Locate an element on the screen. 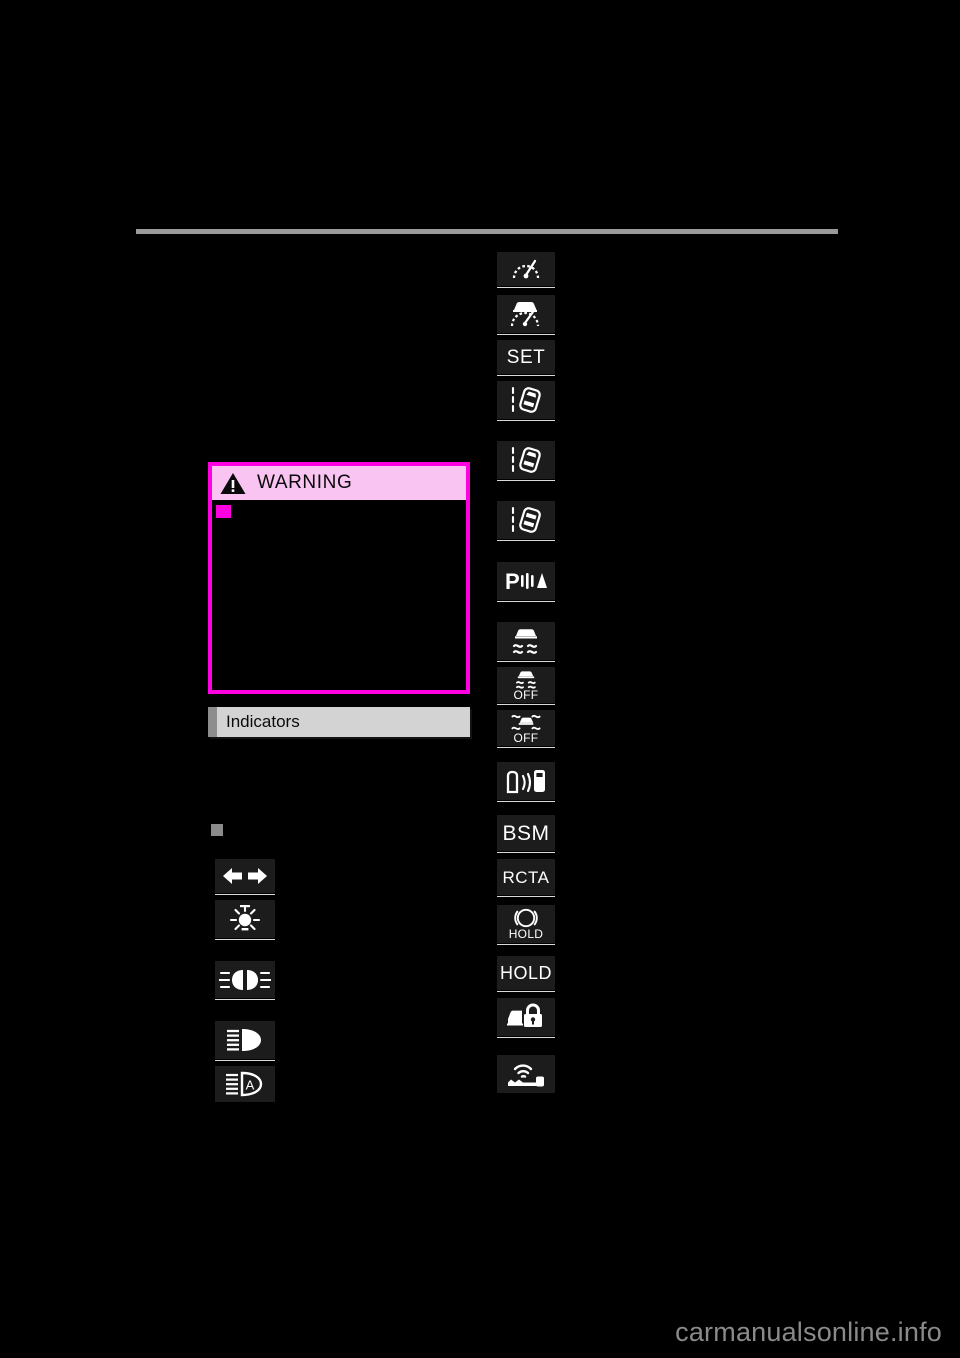  warning-box-header: WARNING is located at coordinates (339, 483).